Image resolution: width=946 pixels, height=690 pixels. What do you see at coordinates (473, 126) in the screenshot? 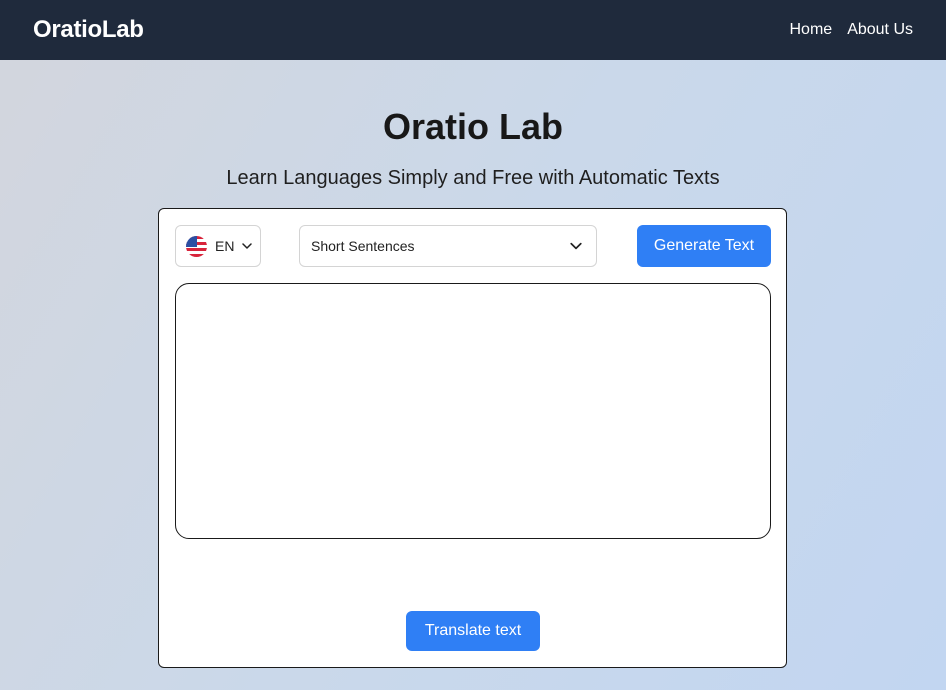
I see `page-title: Oratio Lab` at bounding box center [473, 126].